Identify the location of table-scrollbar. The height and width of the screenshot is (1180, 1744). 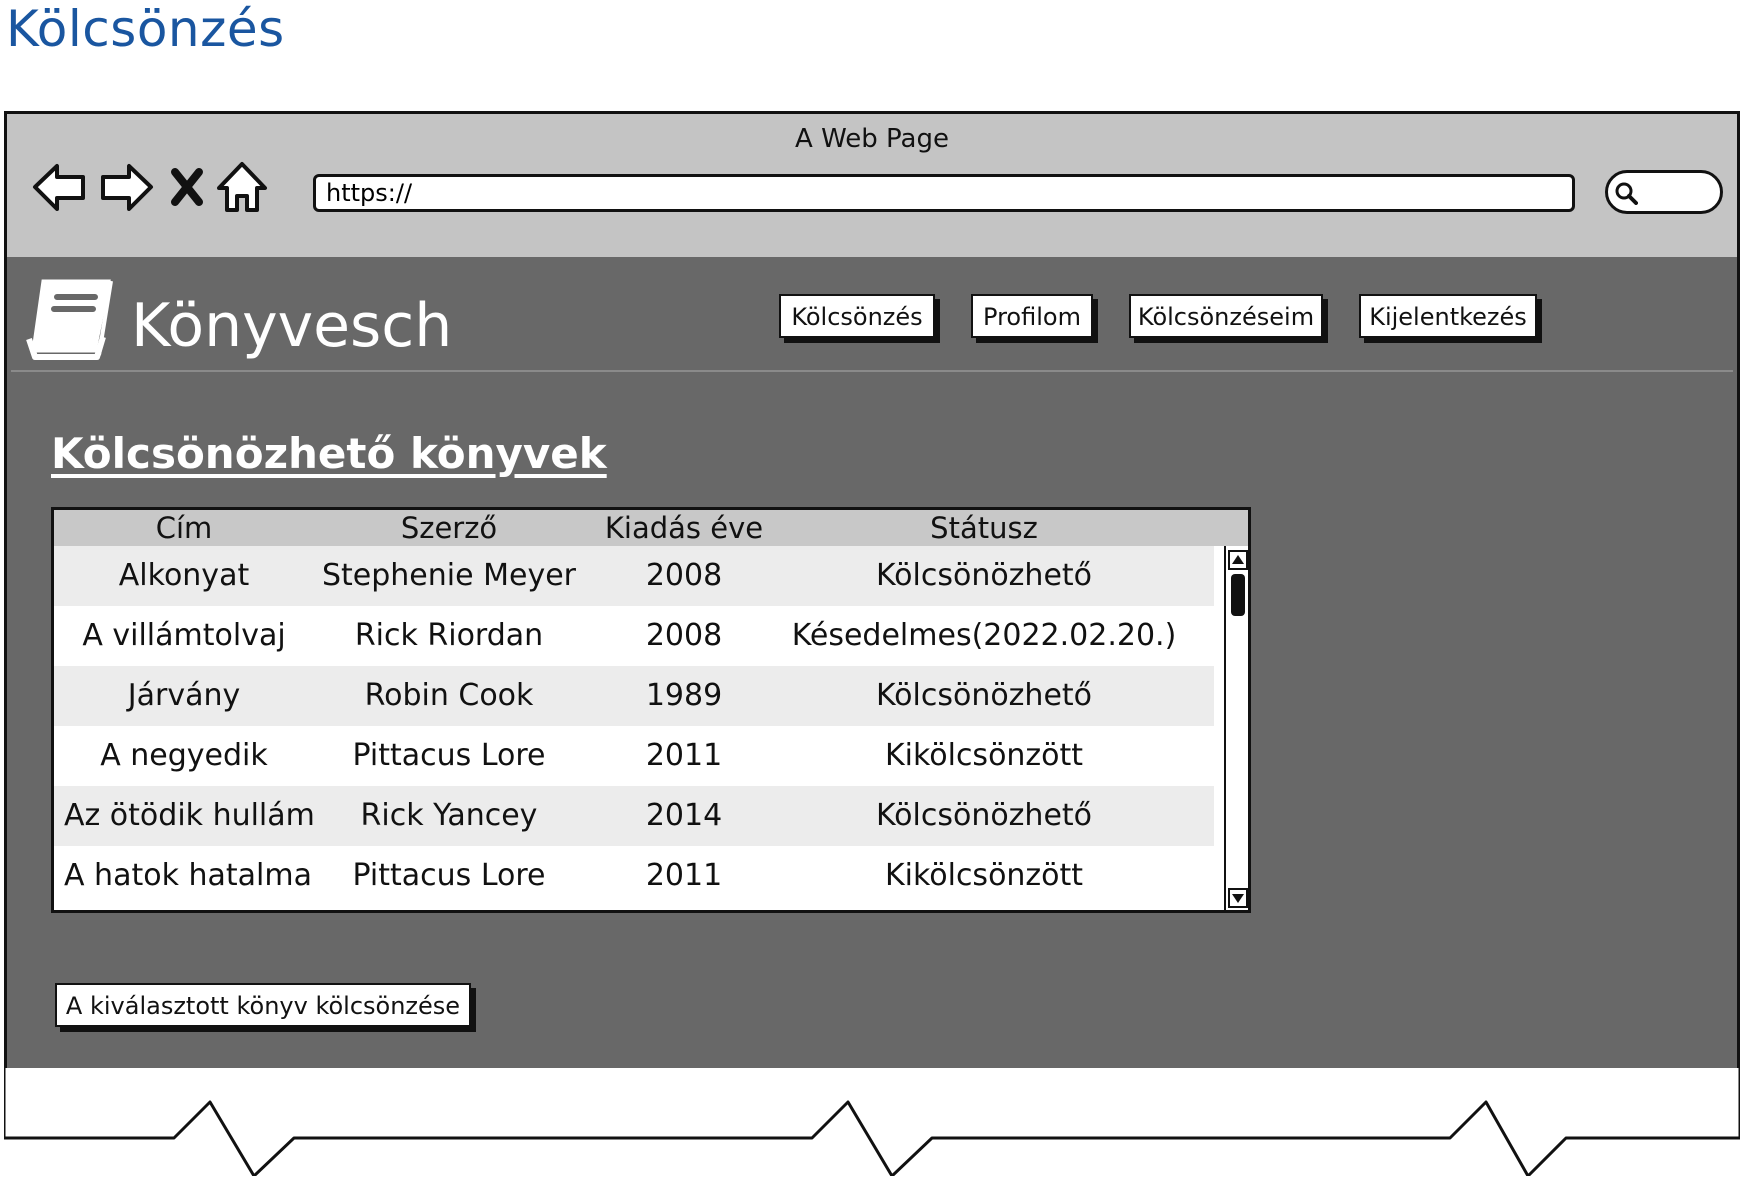
(1236, 728).